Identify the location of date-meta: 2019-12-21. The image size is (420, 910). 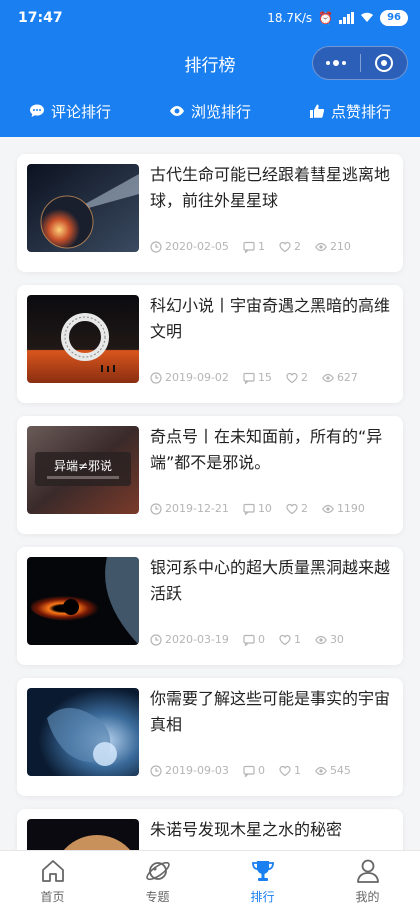
(189, 508).